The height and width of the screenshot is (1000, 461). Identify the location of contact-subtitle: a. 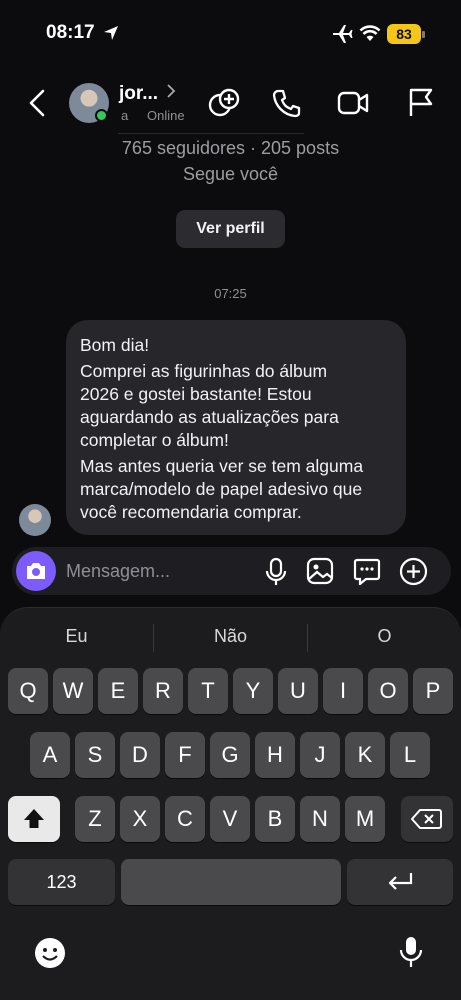
(125, 115).